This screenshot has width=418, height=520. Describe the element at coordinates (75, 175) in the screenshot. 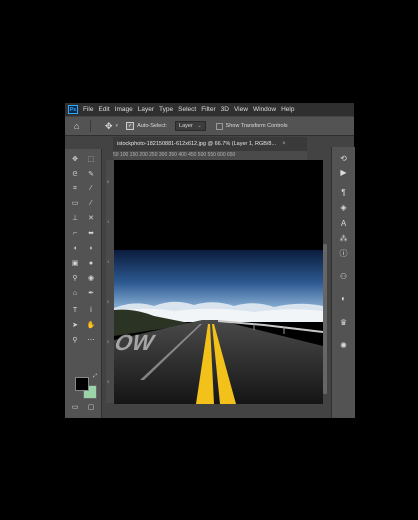

I see `lasso-tool-icon: ᘓ` at that location.